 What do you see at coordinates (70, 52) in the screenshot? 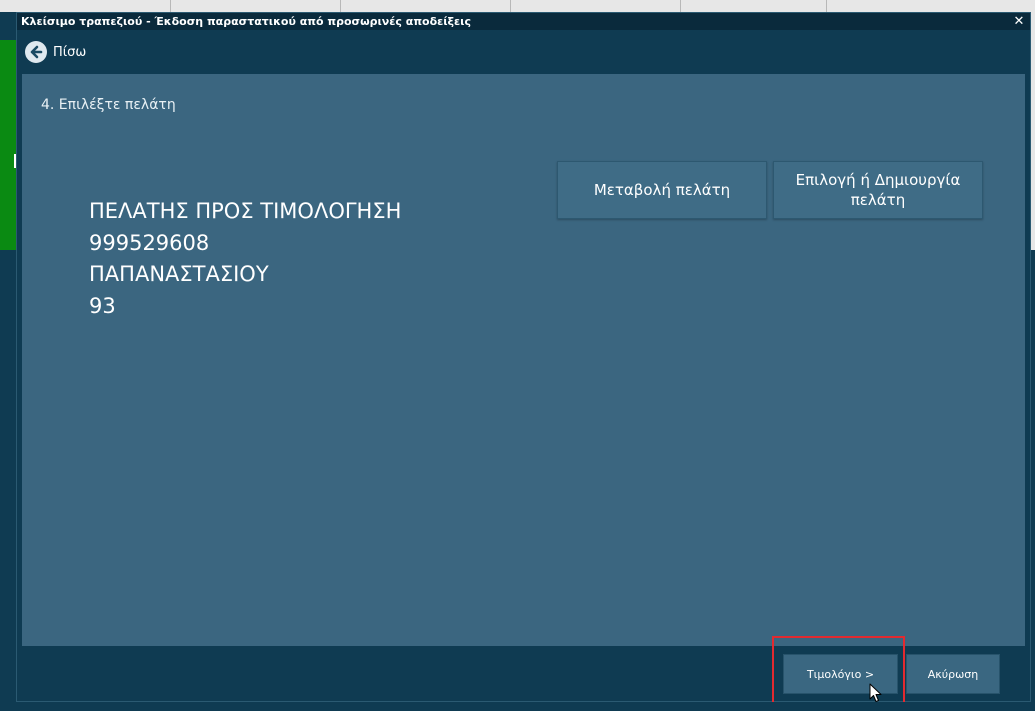
I see `back-label: Πίσω` at bounding box center [70, 52].